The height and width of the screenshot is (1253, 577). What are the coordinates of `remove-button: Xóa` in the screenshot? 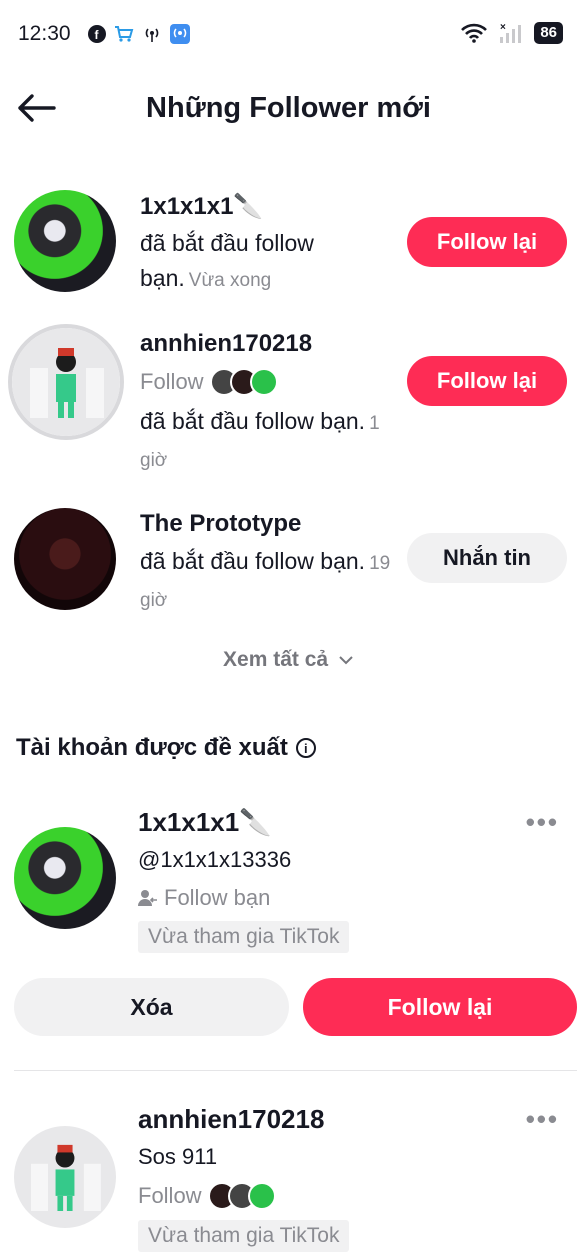 It's located at (151, 1007).